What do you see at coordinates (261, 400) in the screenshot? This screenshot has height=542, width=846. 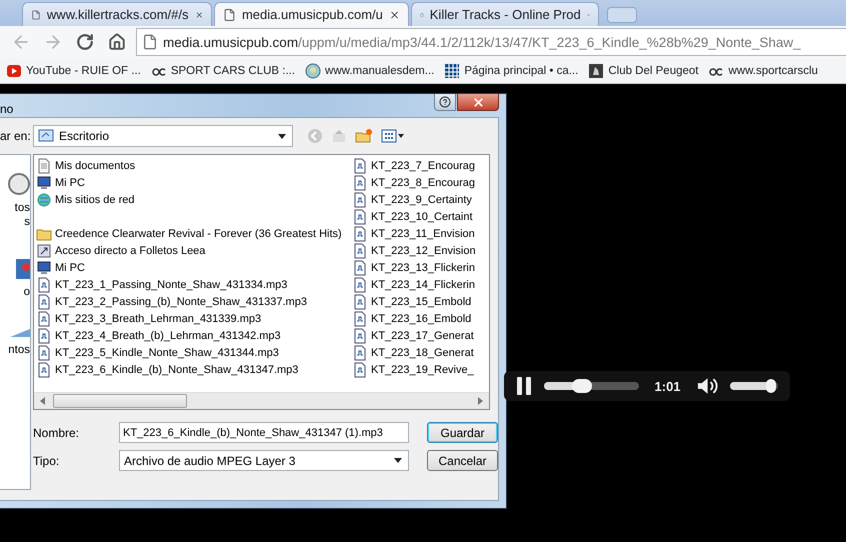 I see `horizontal-scrollbar` at bounding box center [261, 400].